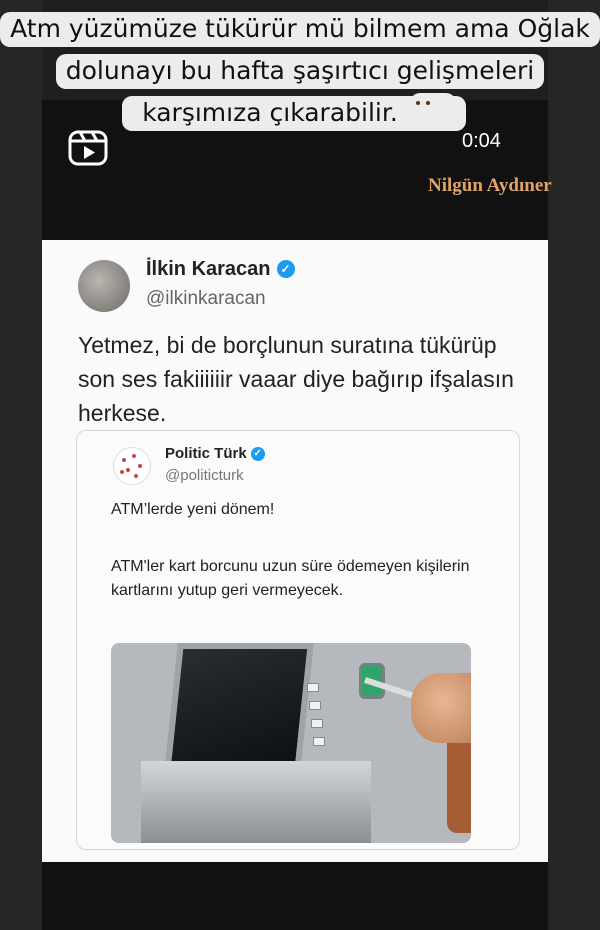 The image size is (600, 930). Describe the element at coordinates (193, 509) in the screenshot. I see `quoted-text-headline: ATM’lerde yeni dönem!` at that location.